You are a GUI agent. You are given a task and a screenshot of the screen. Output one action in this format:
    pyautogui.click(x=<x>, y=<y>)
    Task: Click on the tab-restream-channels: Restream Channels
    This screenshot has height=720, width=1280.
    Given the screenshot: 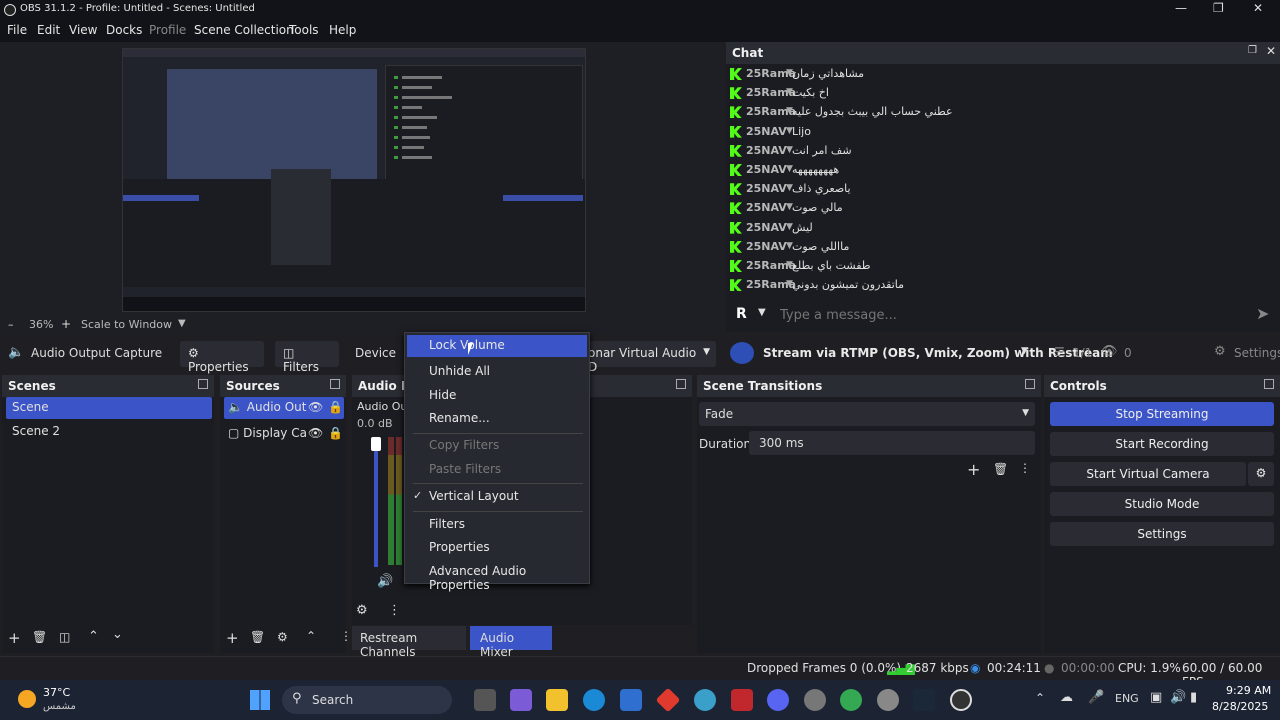 What is the action you would take?
    pyautogui.click(x=409, y=642)
    